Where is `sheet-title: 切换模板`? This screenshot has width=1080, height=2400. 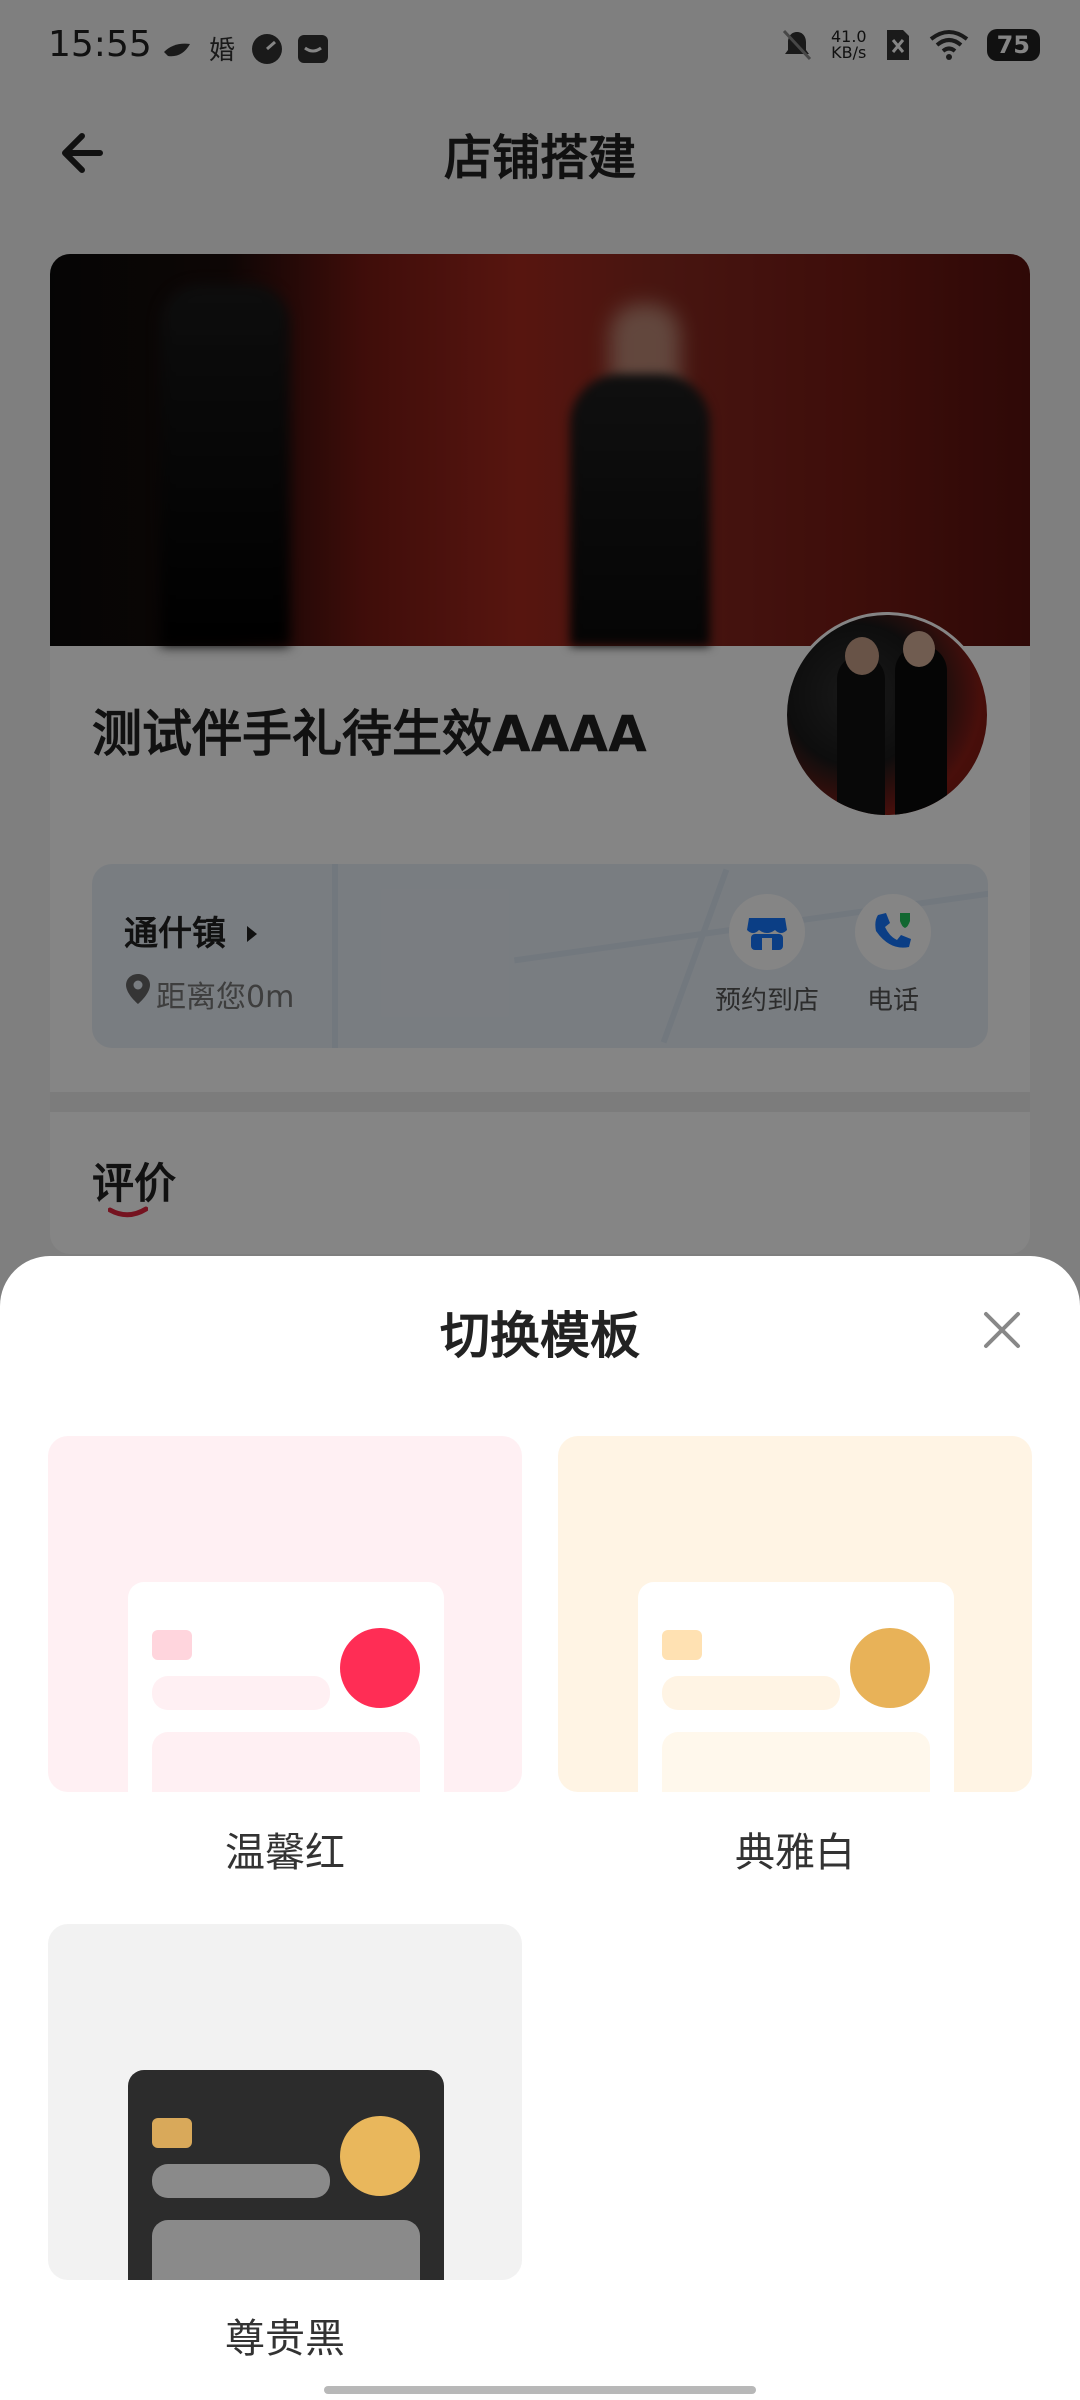
sheet-title: 切换模板 is located at coordinates (540, 1336).